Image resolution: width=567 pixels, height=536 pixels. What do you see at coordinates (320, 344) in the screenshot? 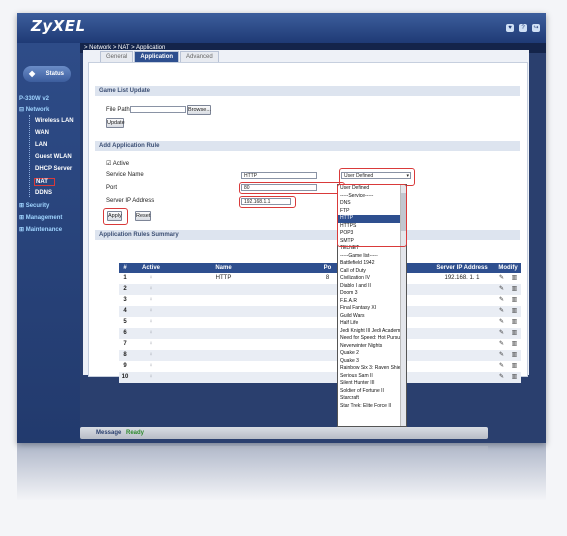
I see `table-row: 7 ♀ ✎ ▥` at bounding box center [320, 344].